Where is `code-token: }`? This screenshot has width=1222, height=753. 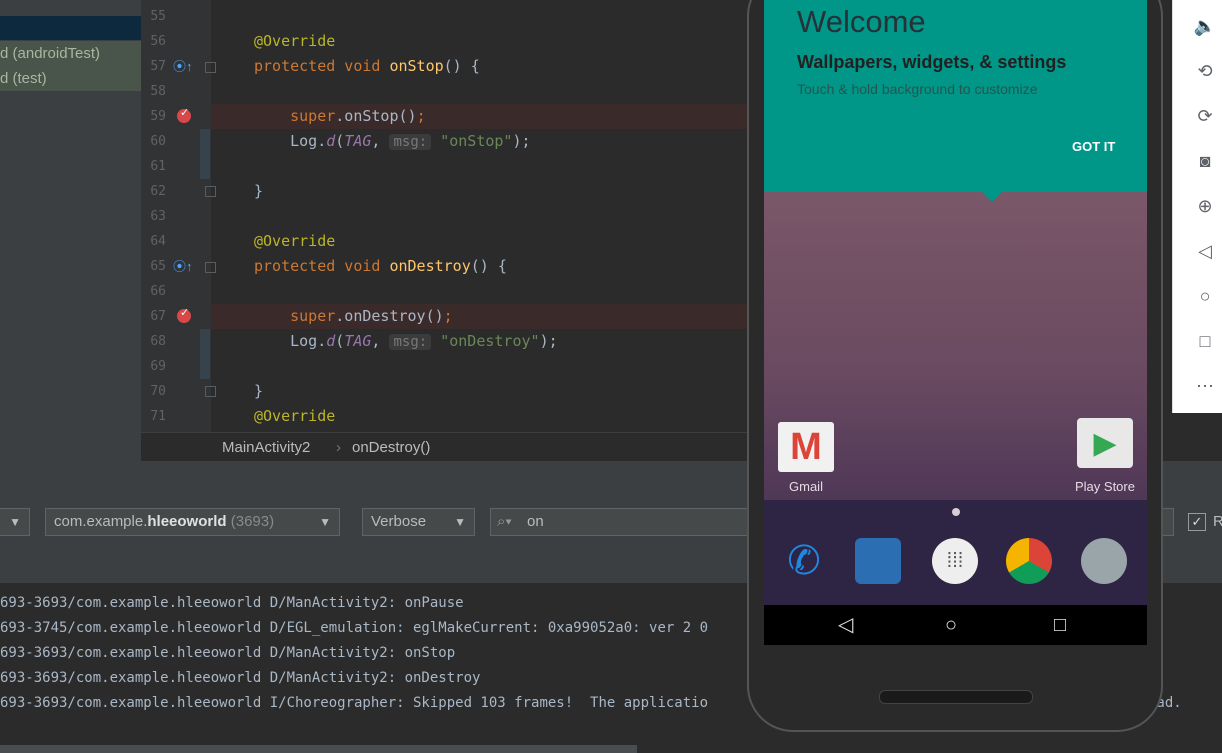
code-token: } is located at coordinates (259, 191).